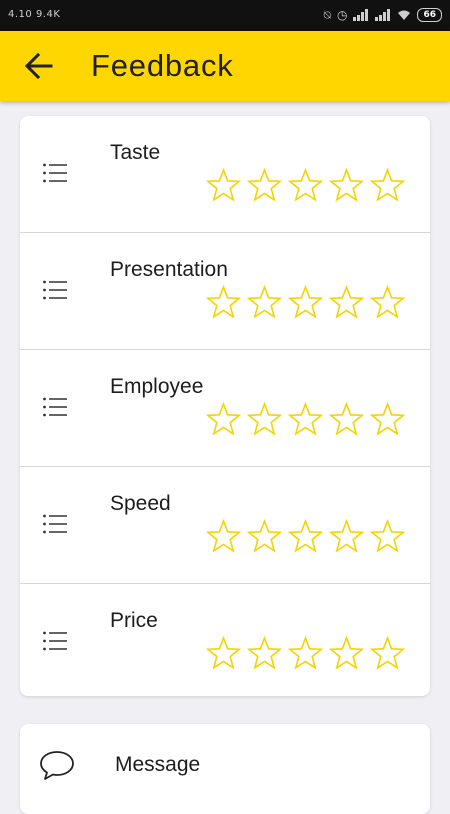  Describe the element at coordinates (134, 620) in the screenshot. I see `rating-label: Price` at that location.